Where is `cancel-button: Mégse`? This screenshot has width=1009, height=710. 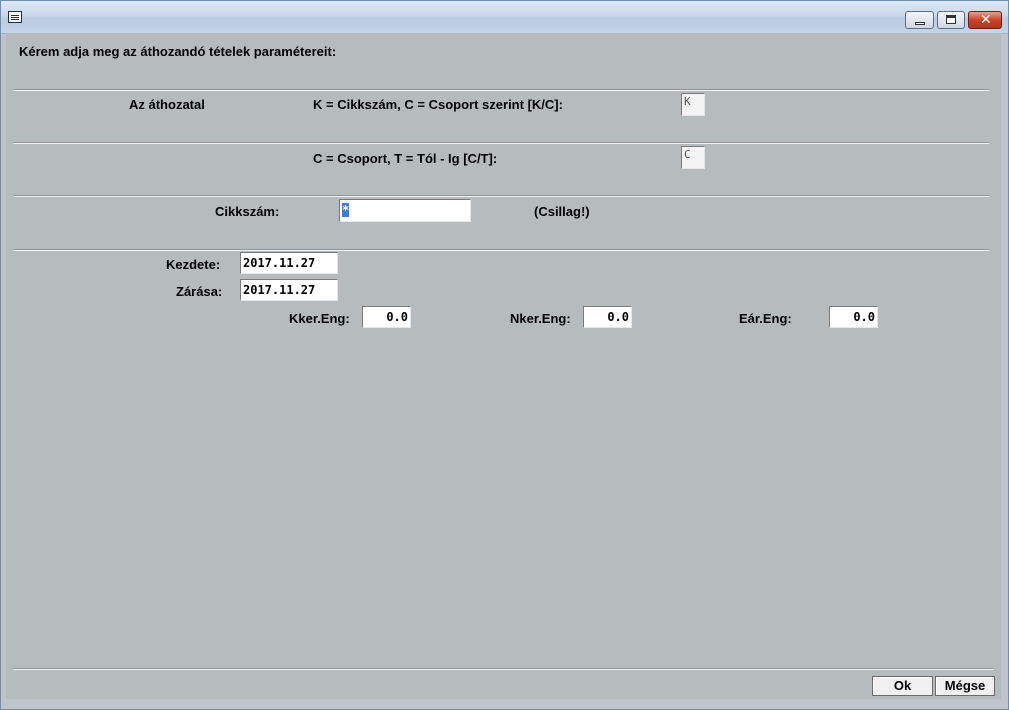
cancel-button: Mégse is located at coordinates (965, 686).